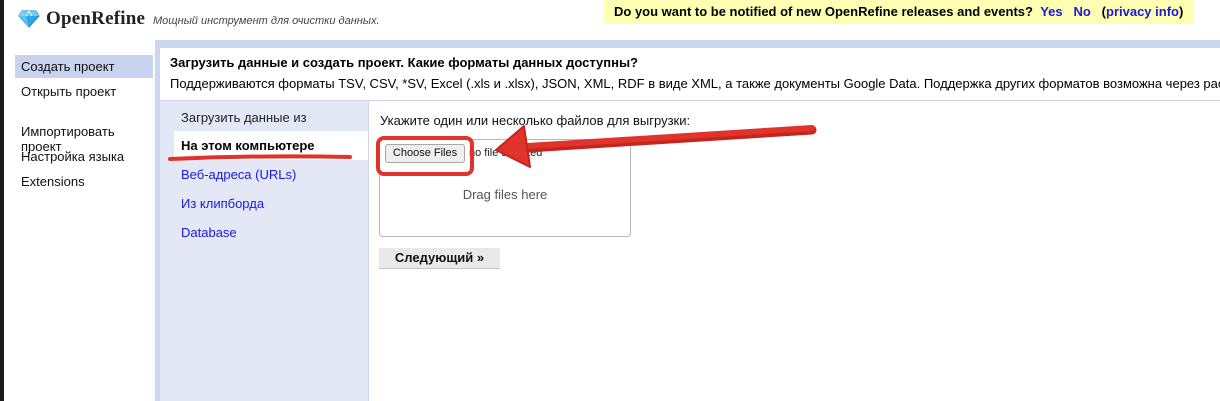 The image size is (1220, 401). I want to click on choose-files-button: Choose Files, so click(425, 153).